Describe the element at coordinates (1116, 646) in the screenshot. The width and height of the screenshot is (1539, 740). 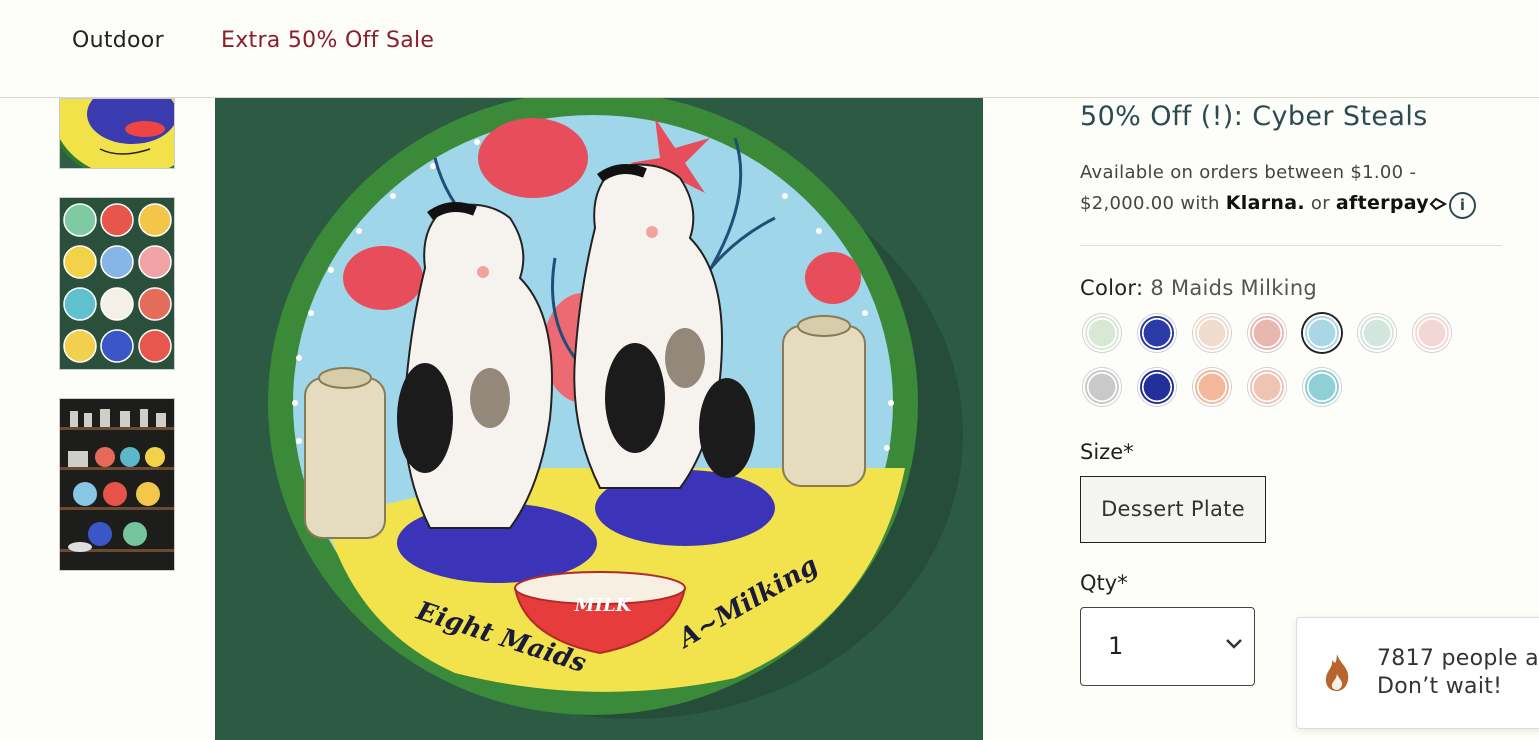
I see `qty-value: 1` at that location.